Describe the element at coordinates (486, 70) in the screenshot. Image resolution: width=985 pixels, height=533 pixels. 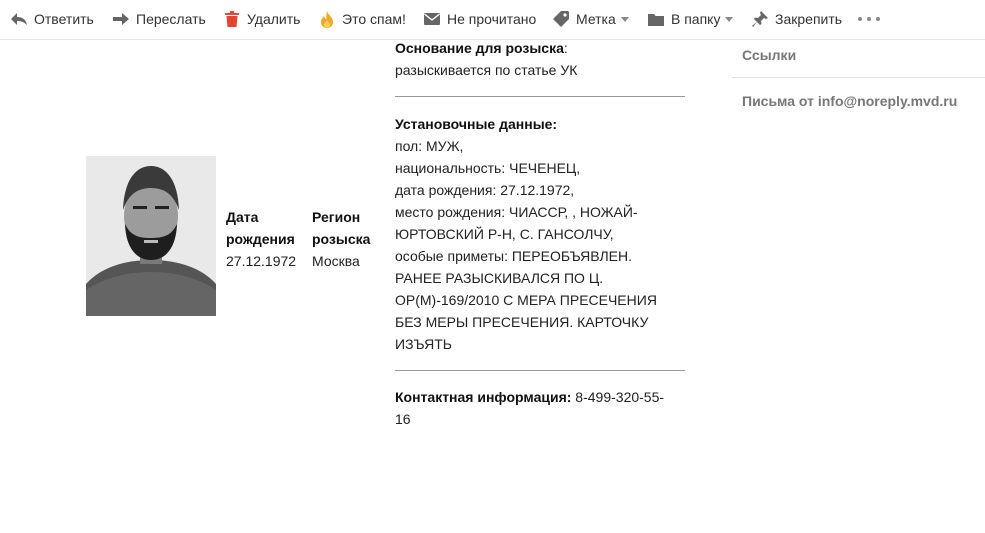
I see `basis-text: разыскивается по статье УК` at that location.